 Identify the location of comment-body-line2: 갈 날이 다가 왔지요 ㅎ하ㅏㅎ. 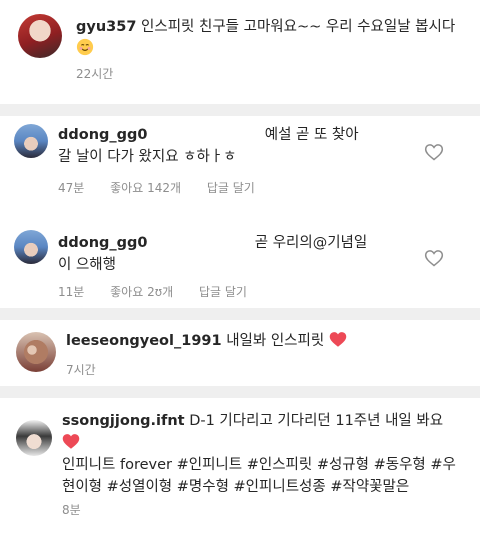
(147, 157).